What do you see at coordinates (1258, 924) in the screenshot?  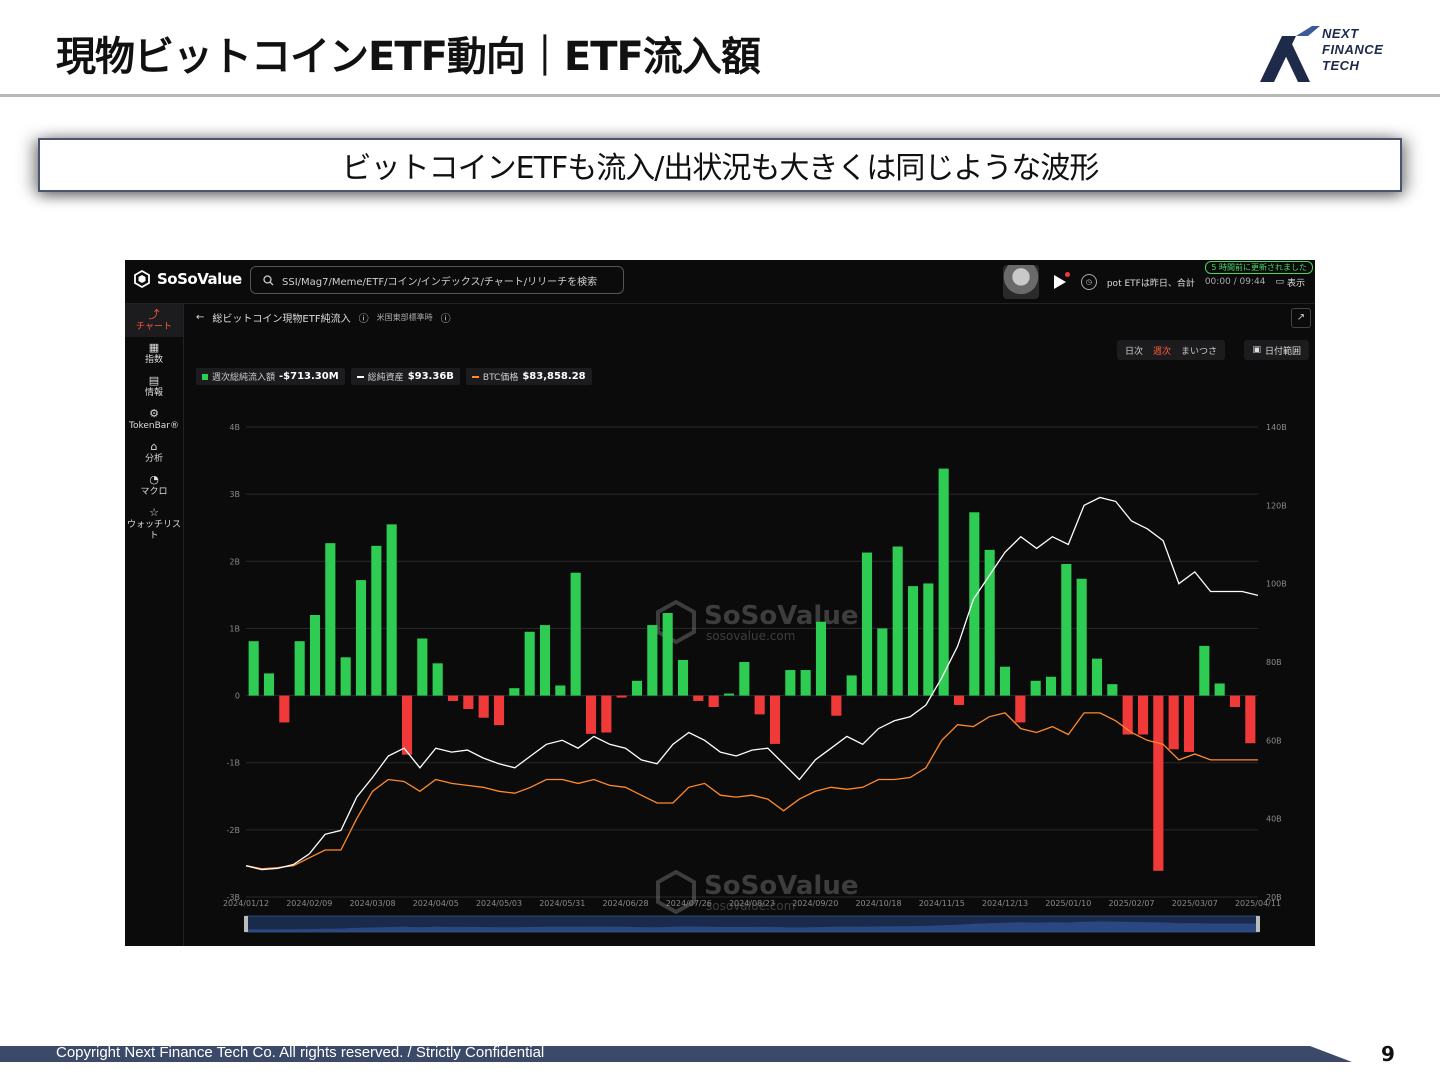 I see `range-slider-right-handle` at bounding box center [1258, 924].